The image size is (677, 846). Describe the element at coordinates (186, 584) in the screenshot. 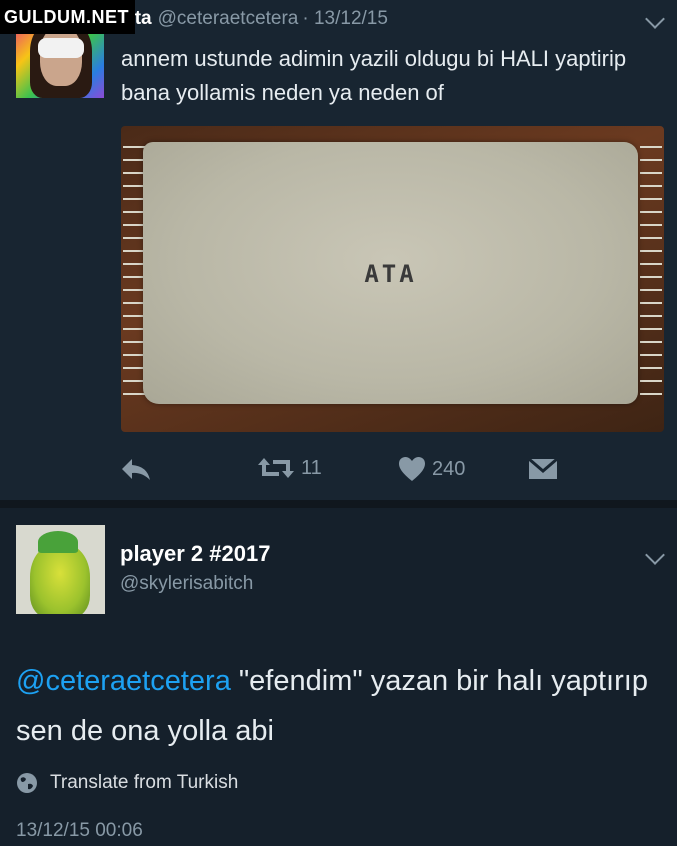

I see `author-handle: @skylerisabitch` at that location.